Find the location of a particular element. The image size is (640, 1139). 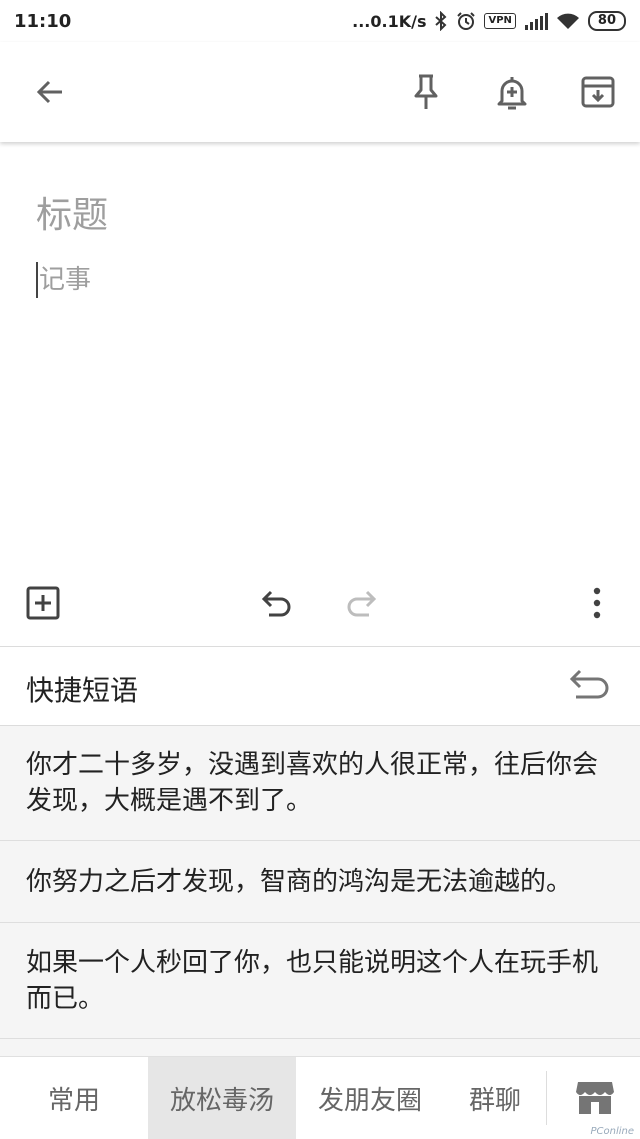

tab-moments: 发朋友圈 is located at coordinates (370, 1098).